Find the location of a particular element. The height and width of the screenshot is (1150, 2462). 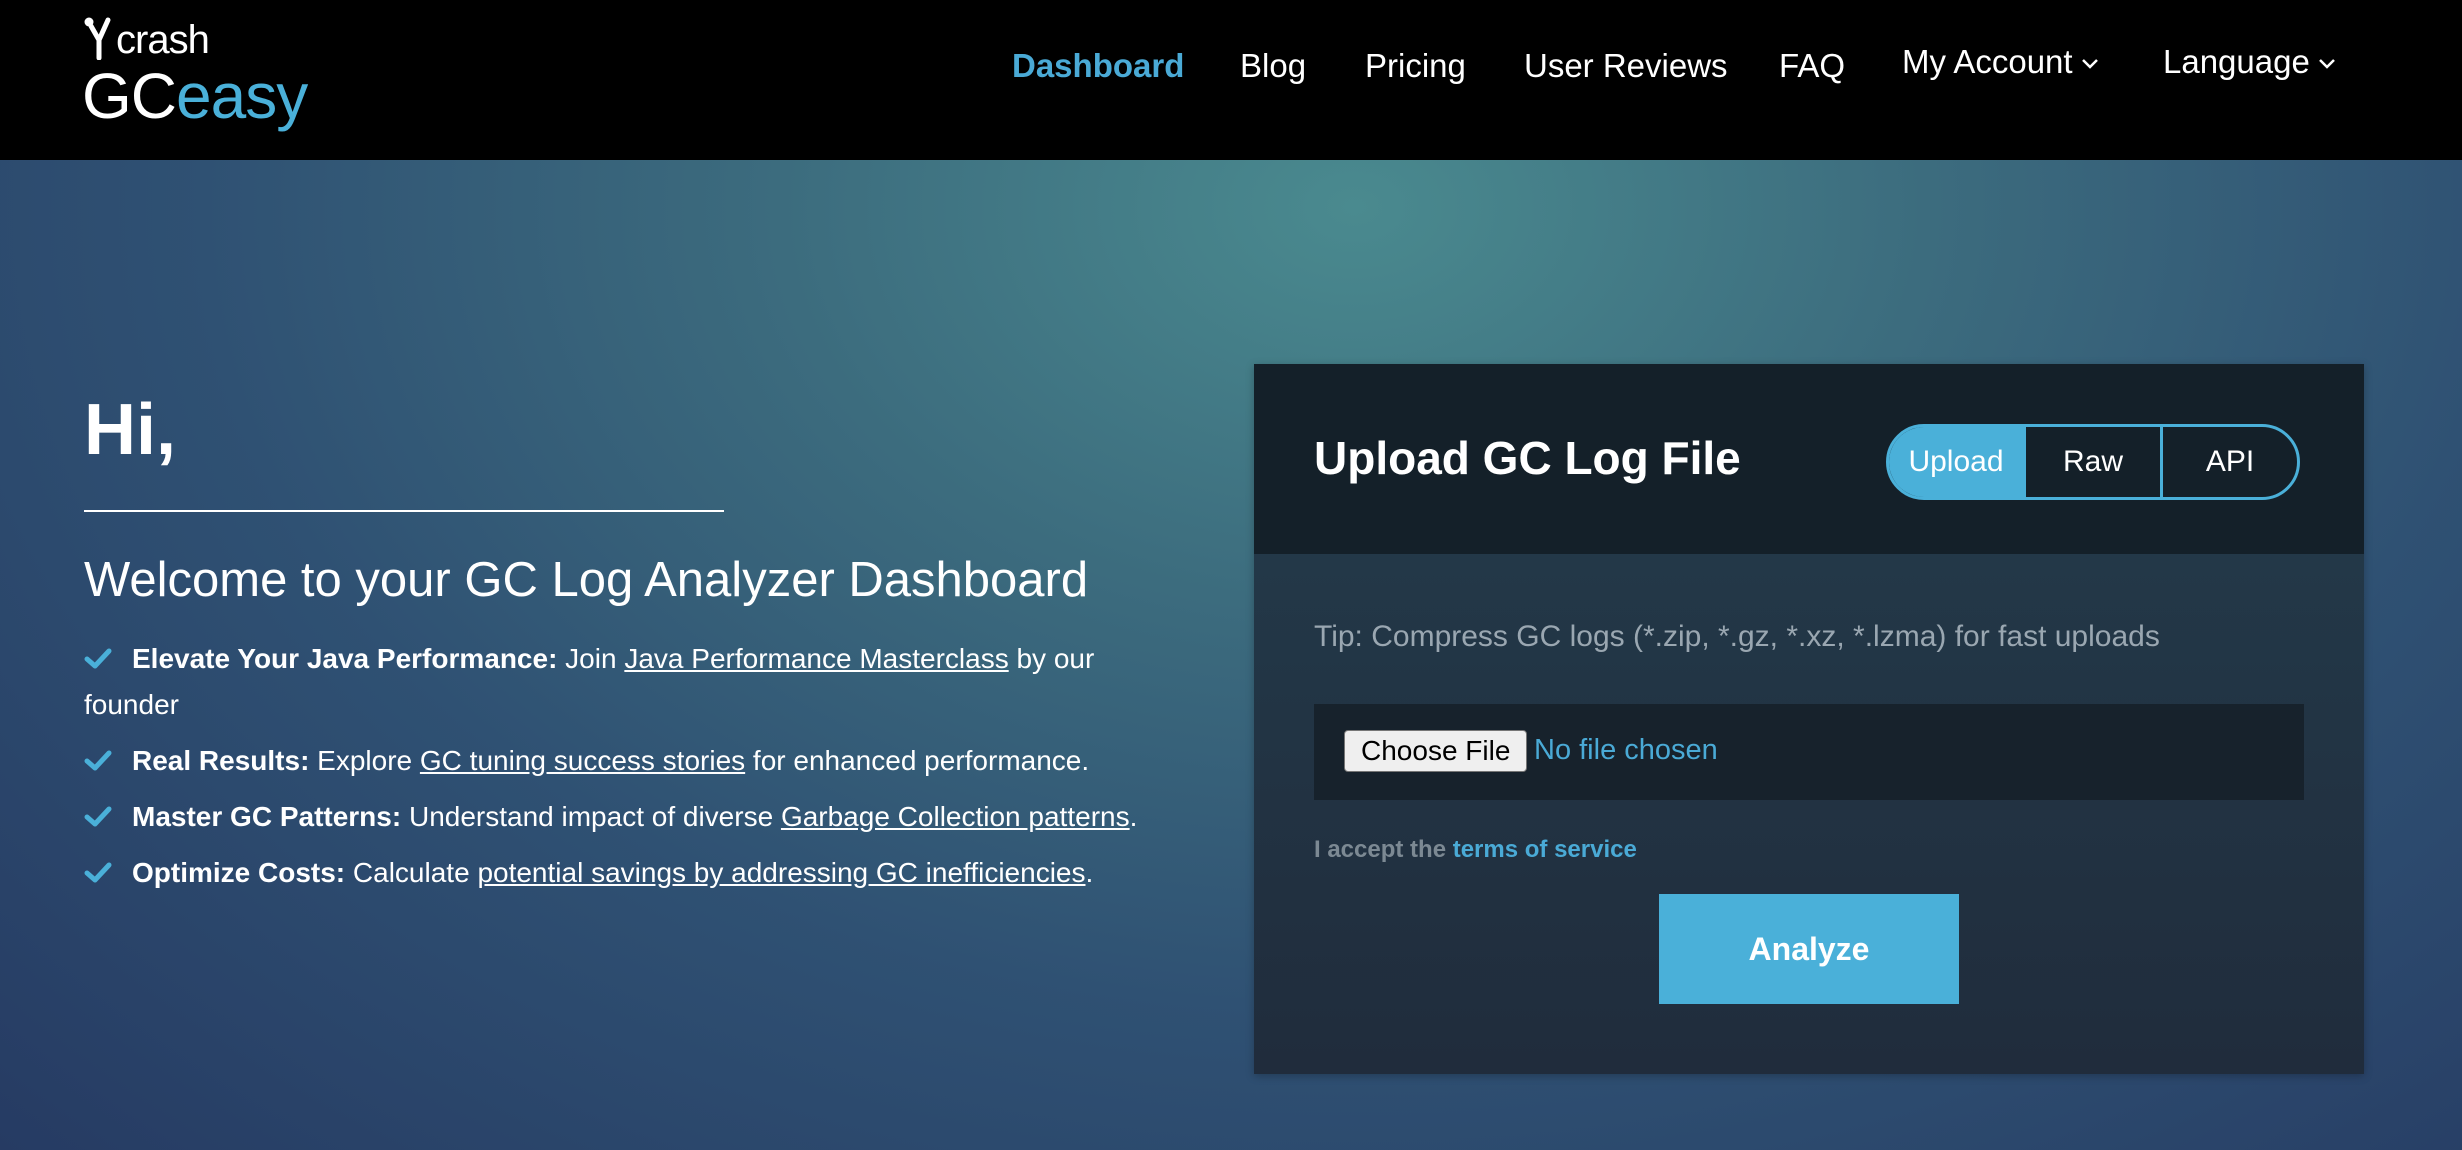

feature-title: Elevate Your Java Performance: is located at coordinates (345, 658).